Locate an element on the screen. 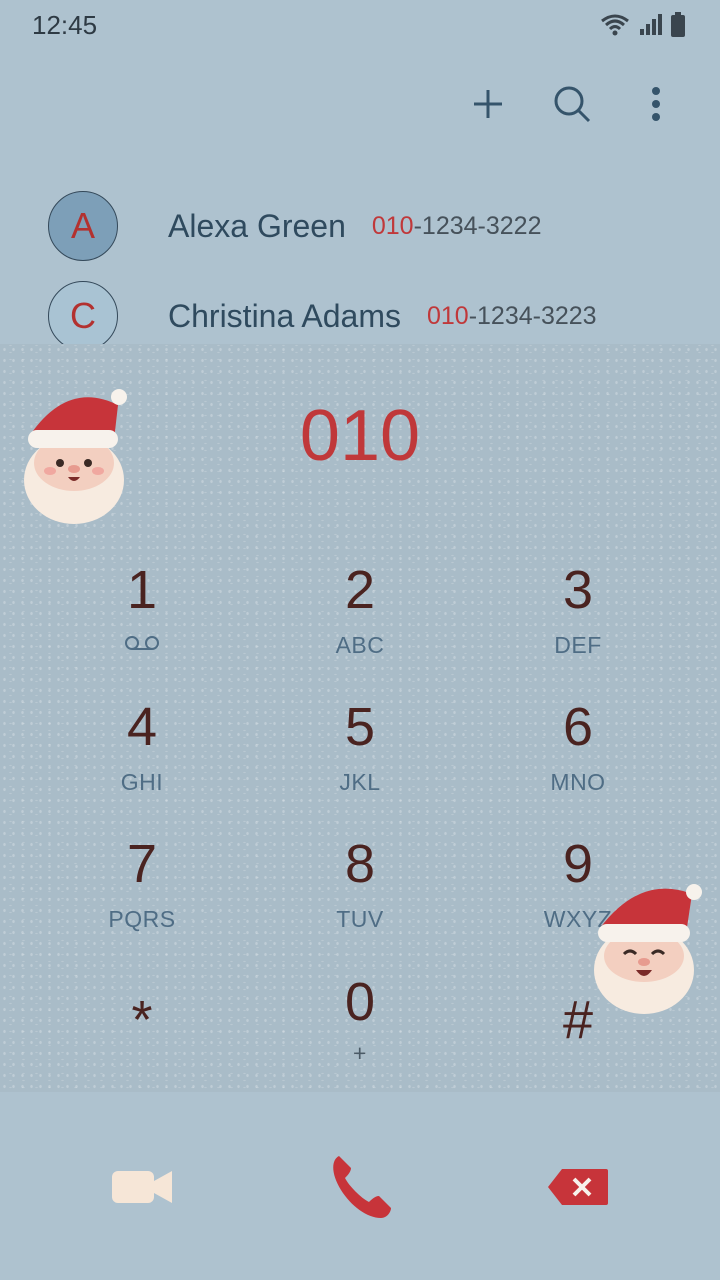 The height and width of the screenshot is (1280, 720). avatar: C is located at coordinates (83, 316).